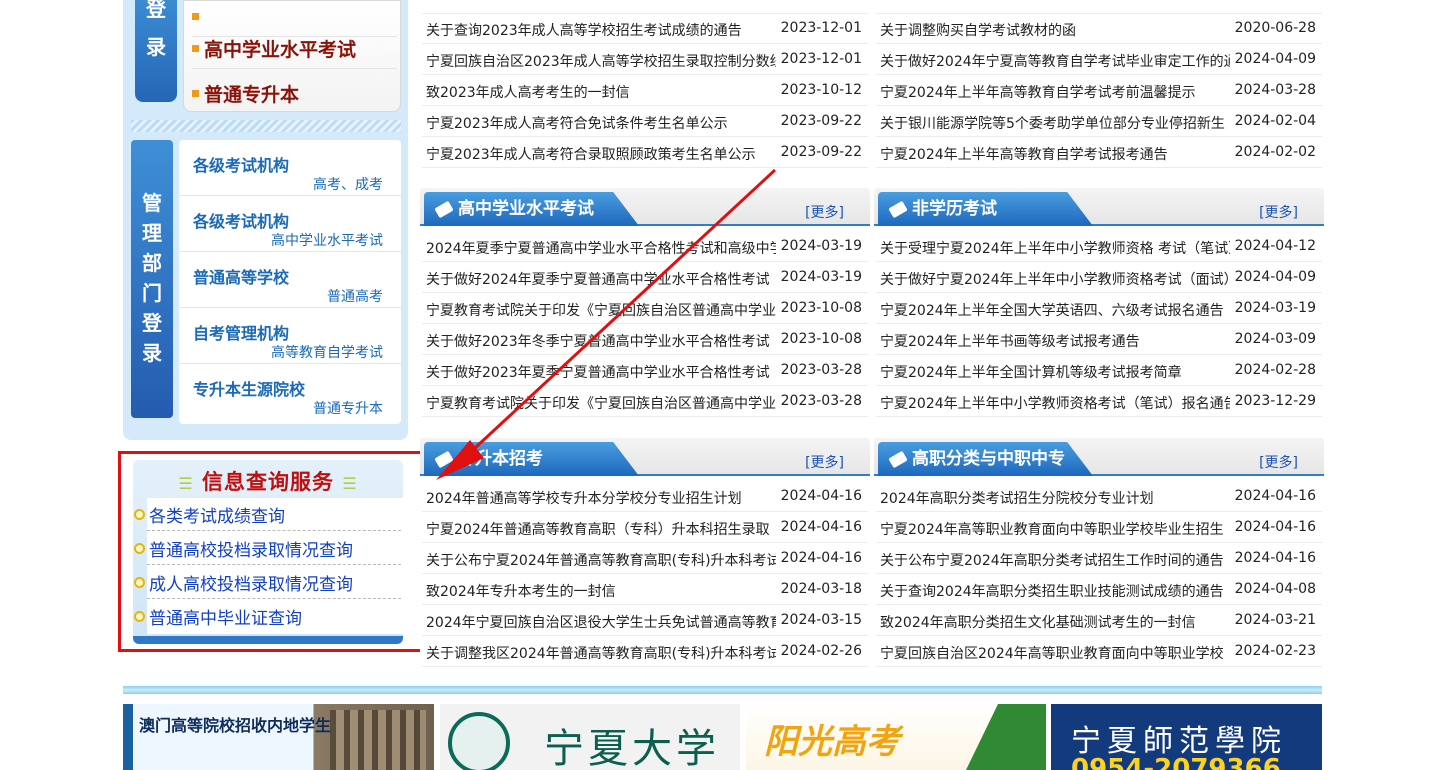  Describe the element at coordinates (327, 353) in the screenshot. I see `mgmt-item-sub: 高等教育自学考试` at that location.